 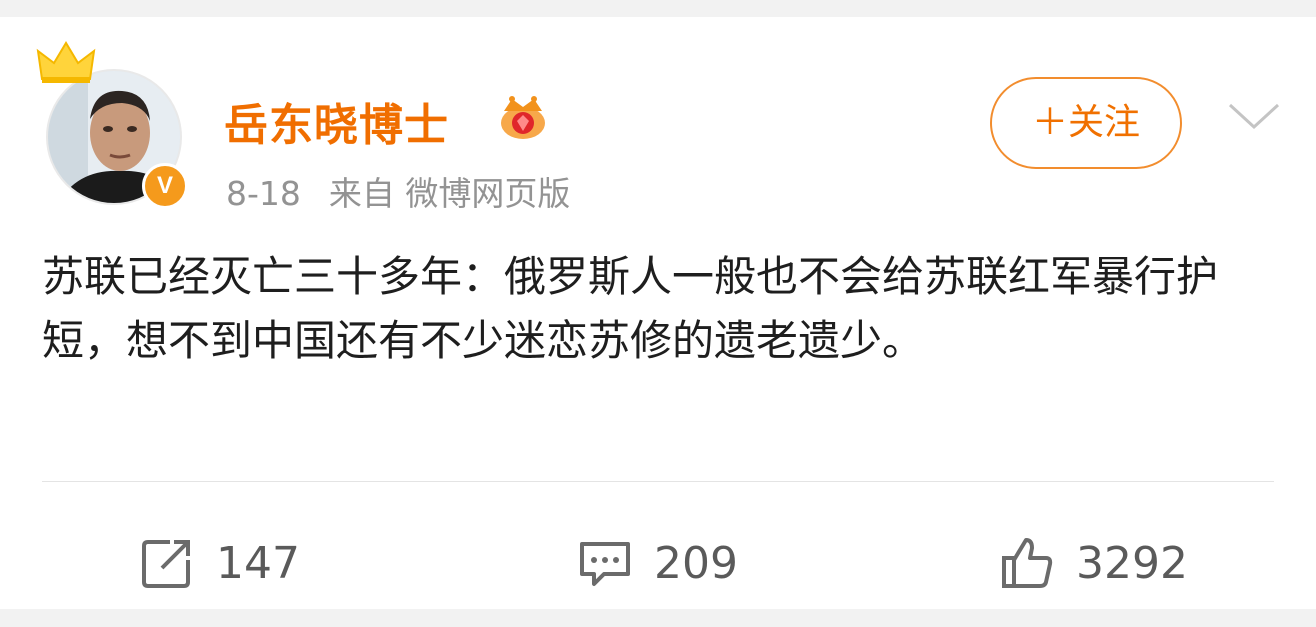 What do you see at coordinates (1132, 563) in the screenshot?
I see `like-count: 3292` at bounding box center [1132, 563].